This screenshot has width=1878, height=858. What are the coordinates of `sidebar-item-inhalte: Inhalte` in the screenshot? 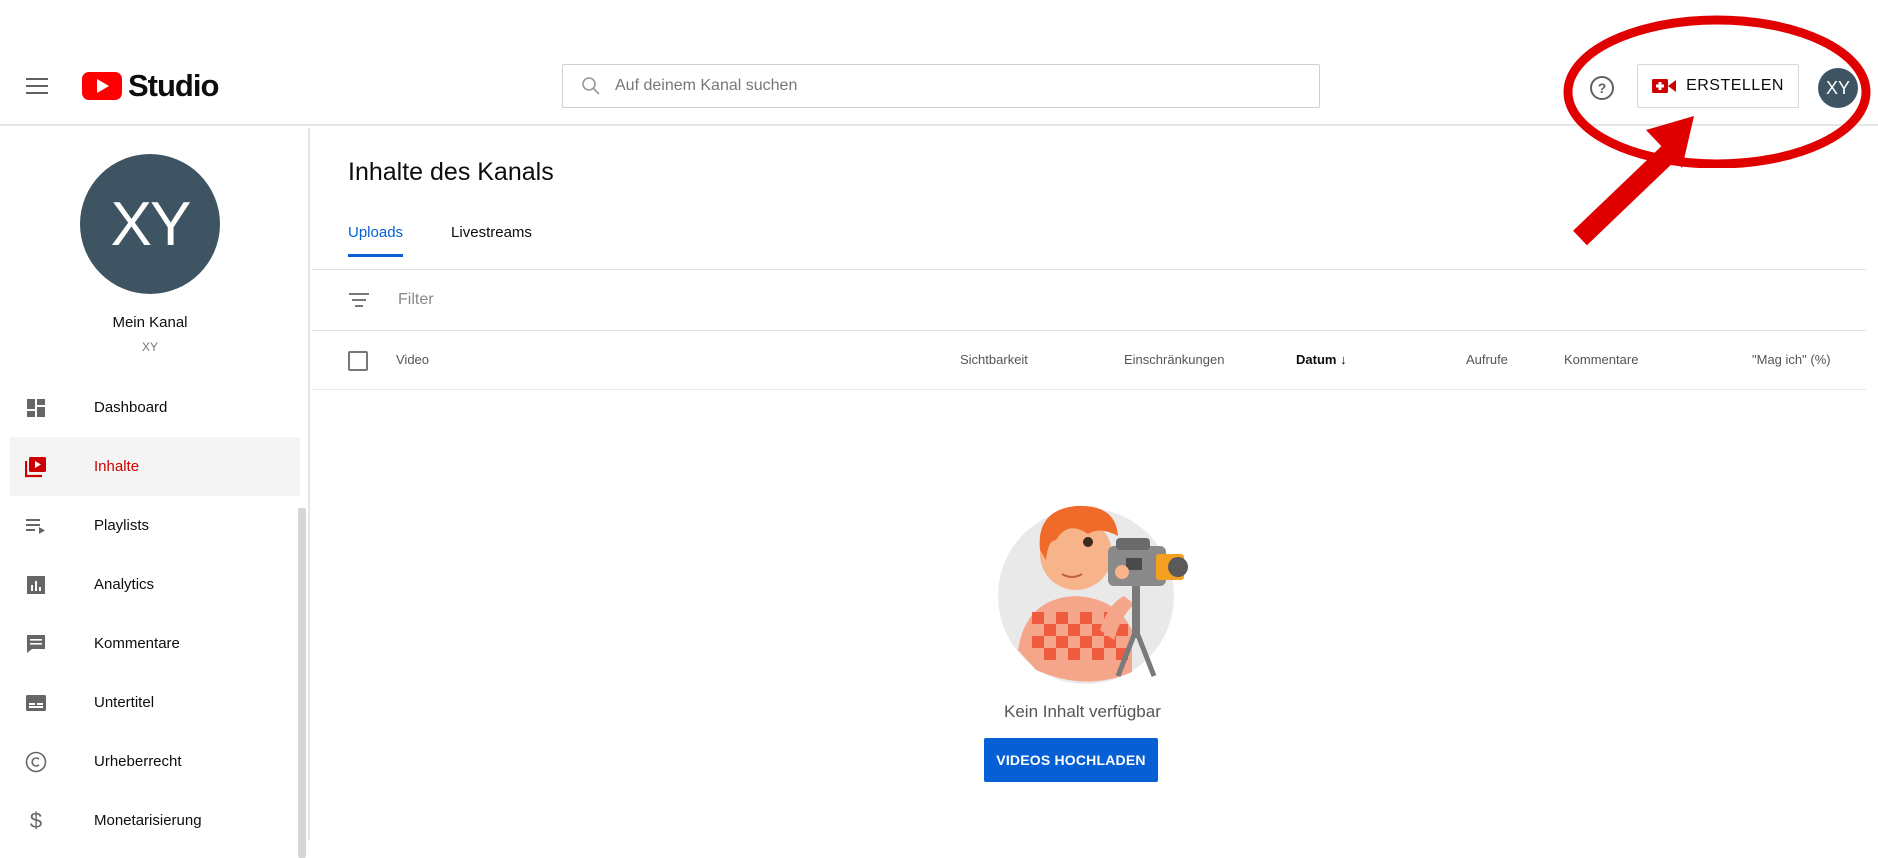 It's located at (155, 466).